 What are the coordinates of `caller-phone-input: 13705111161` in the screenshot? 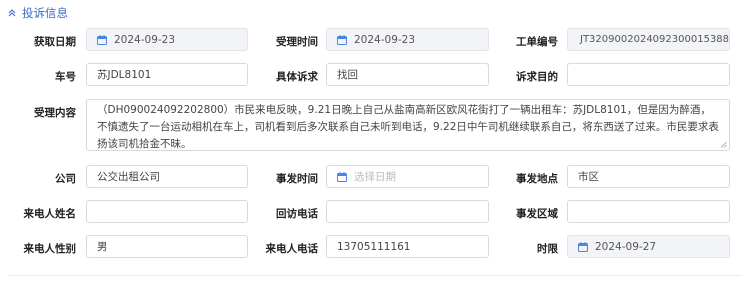 It's located at (407, 246).